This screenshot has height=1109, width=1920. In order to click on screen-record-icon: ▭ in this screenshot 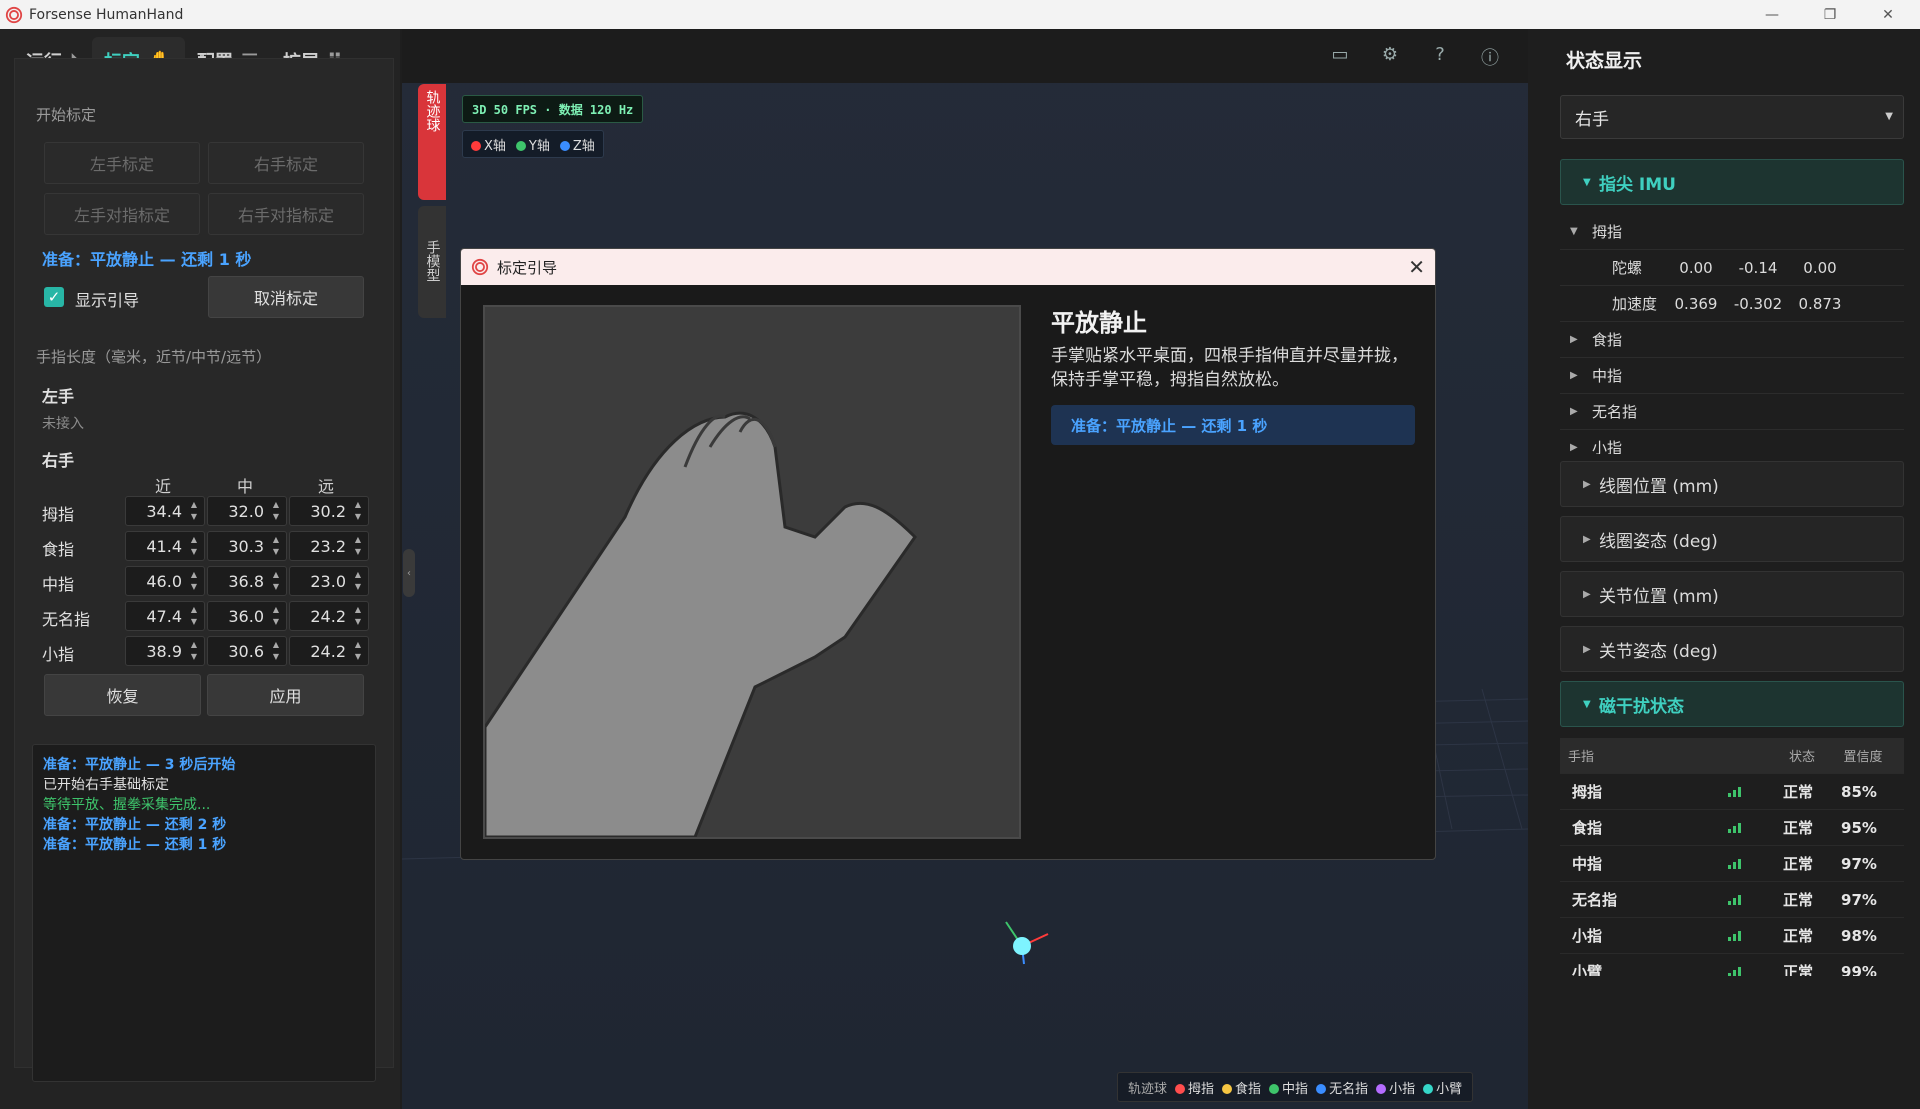, I will do `click(1340, 56)`.